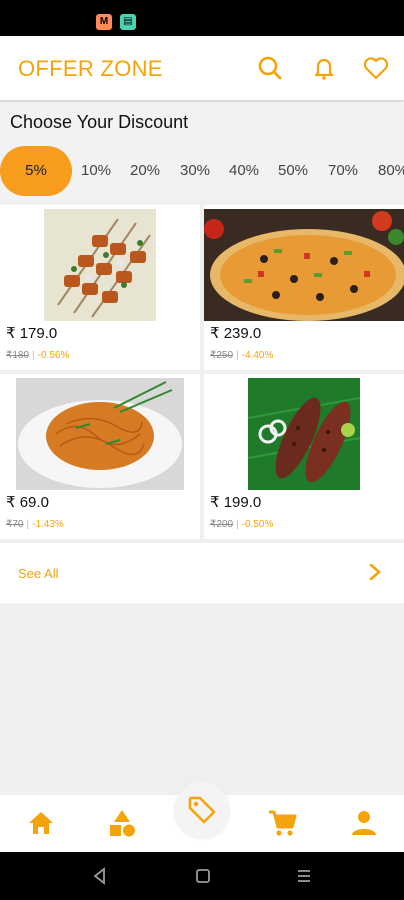  I want to click on status-bar: M ▤, so click(202, 18).